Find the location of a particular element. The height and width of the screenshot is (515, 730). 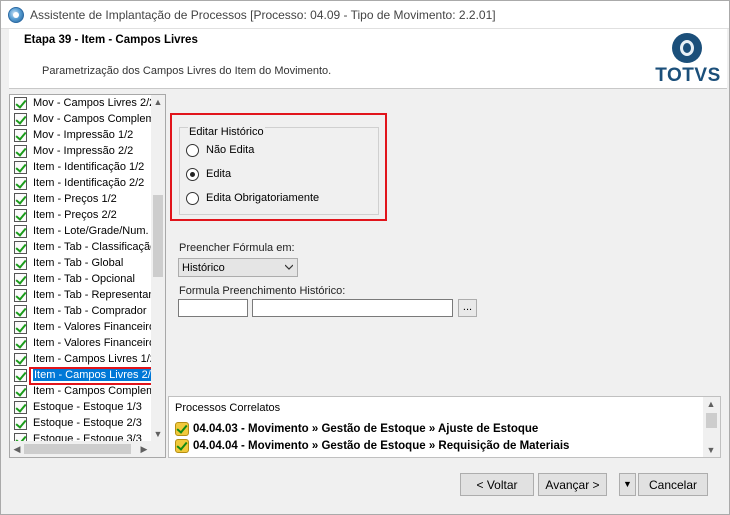

scroll-left-icon: ◀ is located at coordinates (17, 449).